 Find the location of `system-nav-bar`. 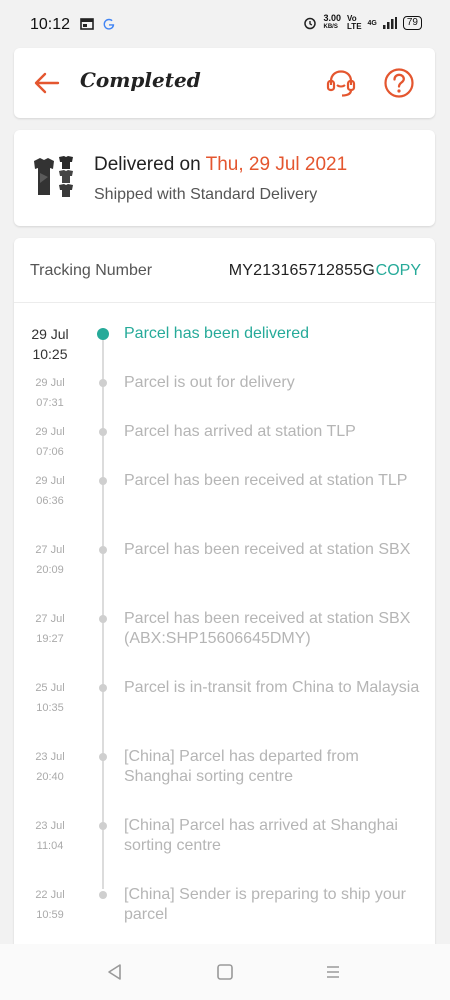

system-nav-bar is located at coordinates (225, 972).